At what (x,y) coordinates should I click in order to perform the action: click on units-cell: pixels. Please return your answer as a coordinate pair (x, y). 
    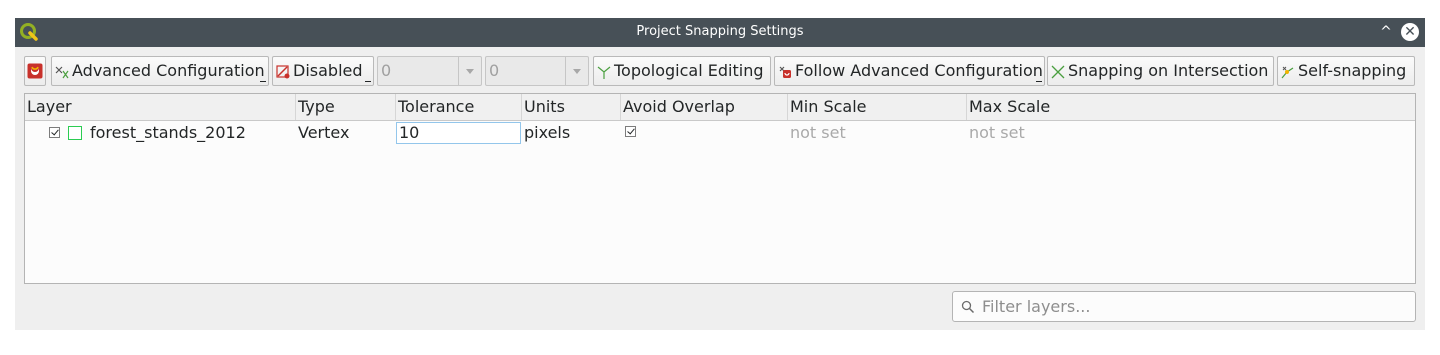
    Looking at the image, I should click on (547, 133).